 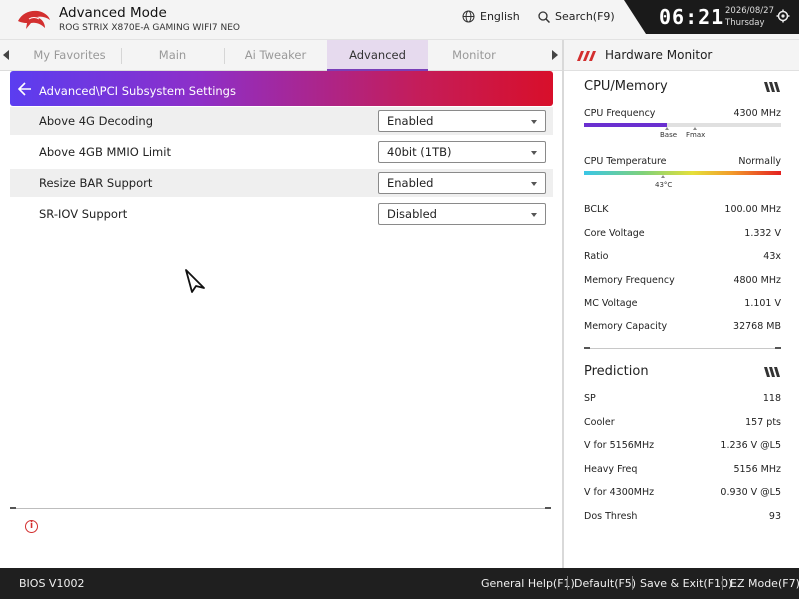 I want to click on tab-scroll-left-icon, so click(x=6, y=55).